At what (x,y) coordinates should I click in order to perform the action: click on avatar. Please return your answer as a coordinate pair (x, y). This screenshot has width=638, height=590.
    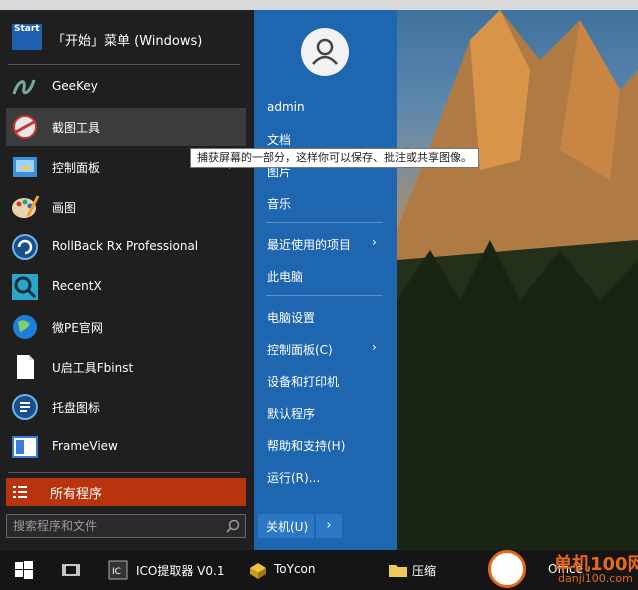
    Looking at the image, I should click on (325, 52).